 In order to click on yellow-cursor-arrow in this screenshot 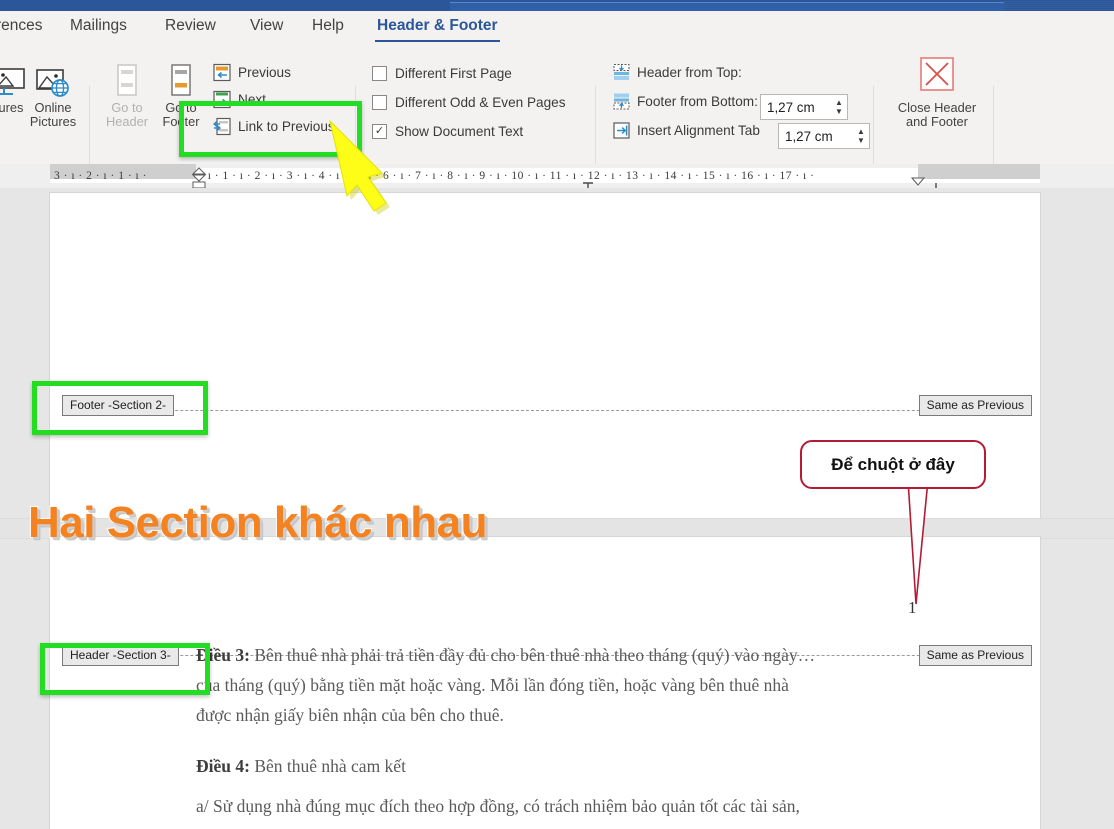, I will do `click(359, 167)`.